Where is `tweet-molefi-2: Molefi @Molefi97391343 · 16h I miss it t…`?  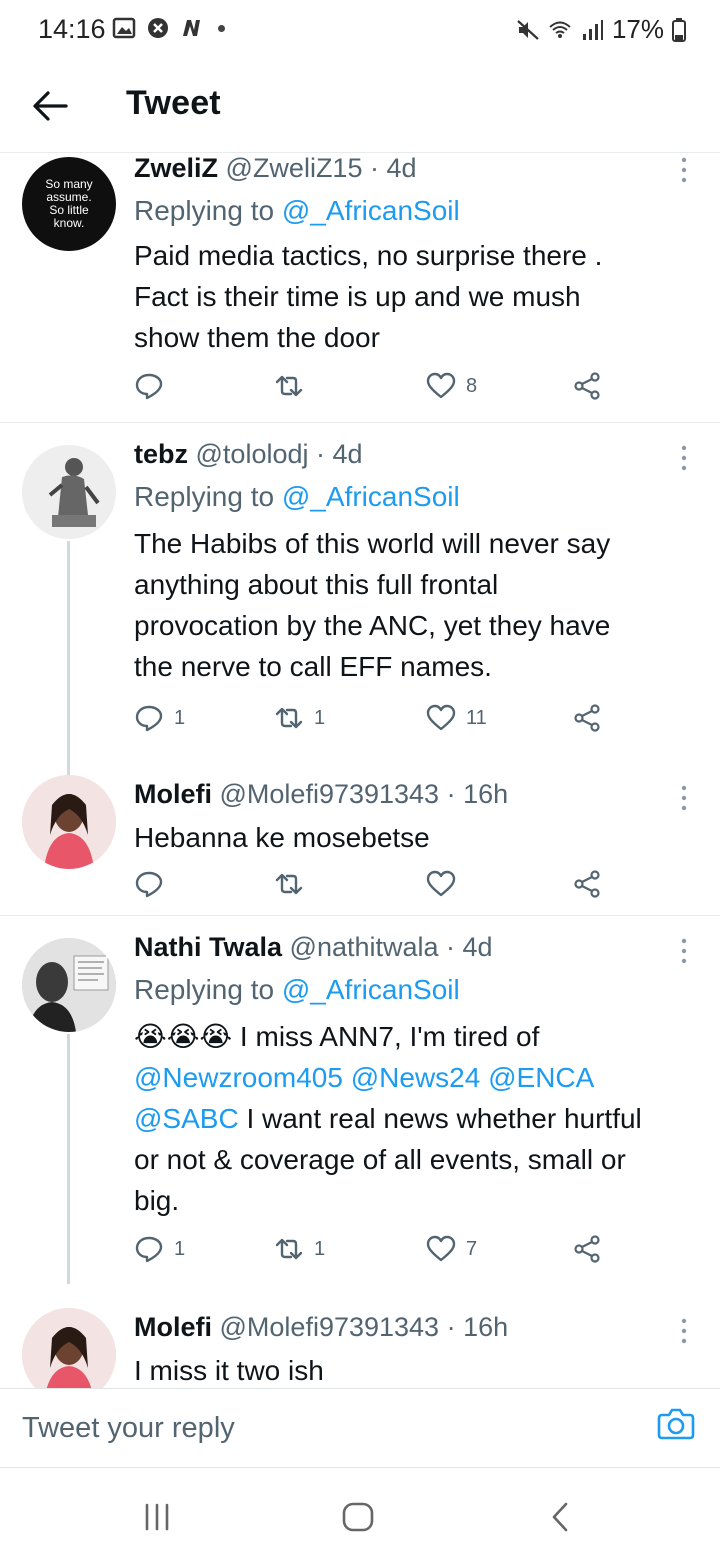
tweet-molefi-2: Molefi @Molefi97391343 · 16h I miss it t… is located at coordinates (360, 1342).